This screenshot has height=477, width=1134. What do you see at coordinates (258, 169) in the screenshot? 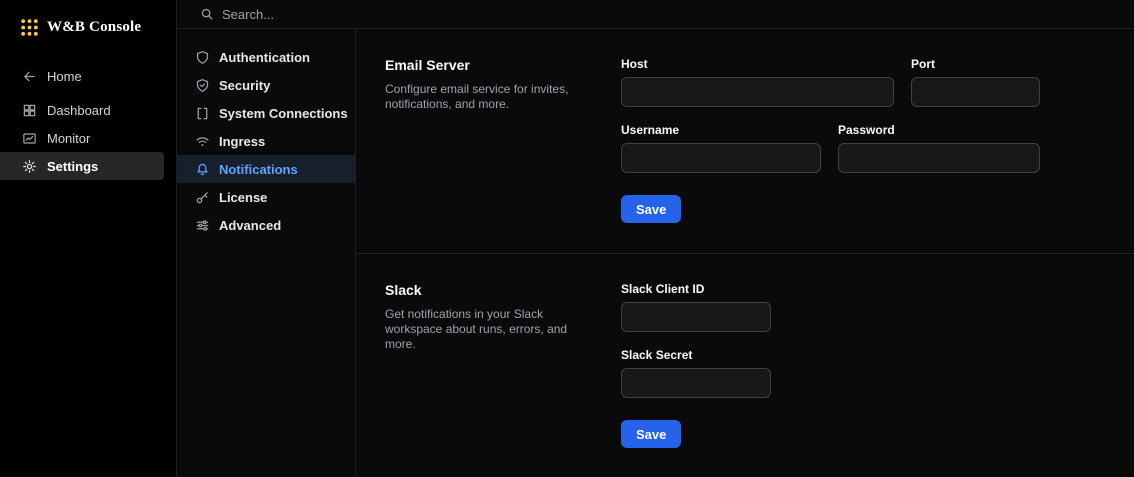
I see `settings-nav-label: Notifications` at bounding box center [258, 169].